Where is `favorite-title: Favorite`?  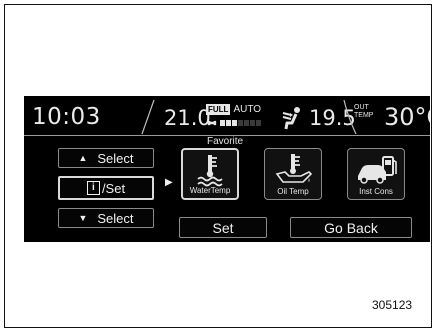
favorite-title: Favorite is located at coordinates (225, 141).